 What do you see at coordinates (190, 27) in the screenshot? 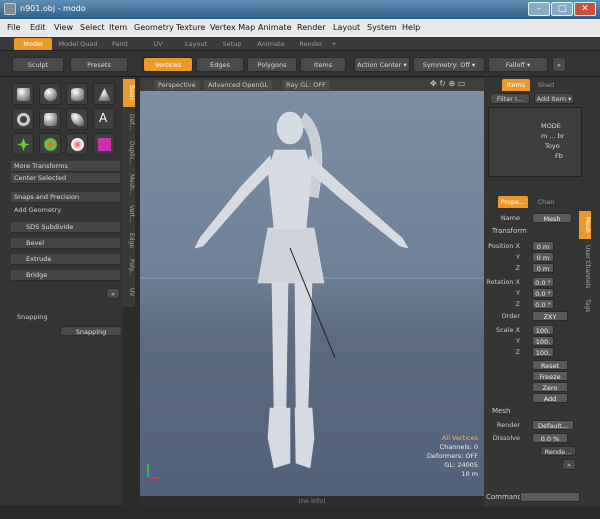
I see `menu-texture: Texture` at bounding box center [190, 27].